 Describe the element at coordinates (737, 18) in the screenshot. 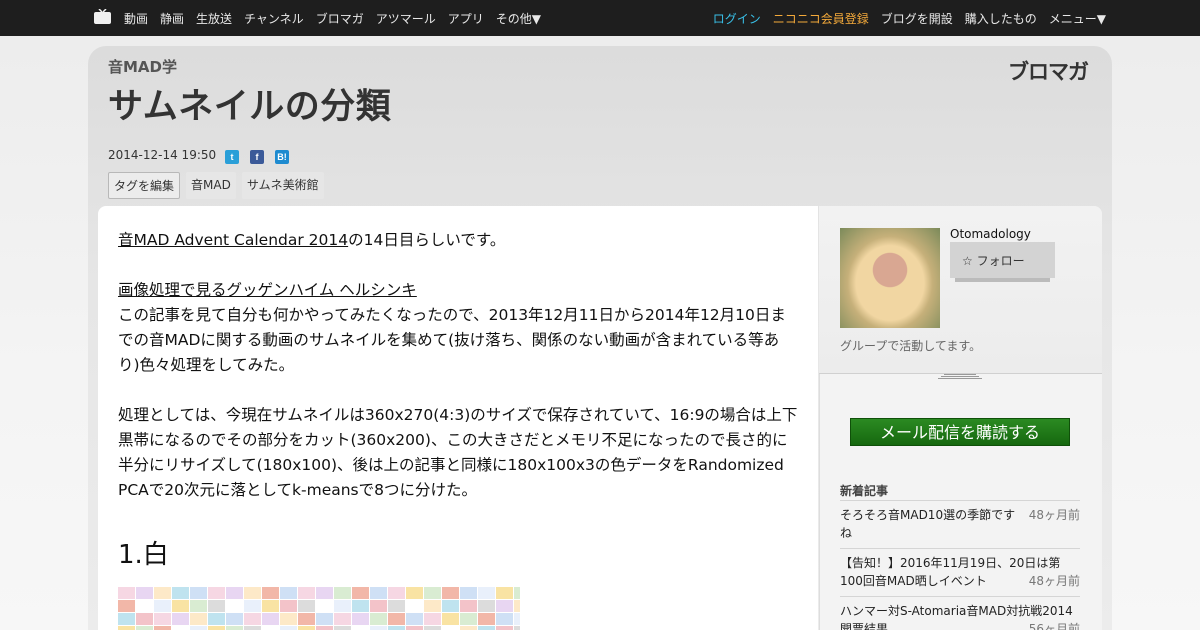

I see `login-link: ログイン` at that location.